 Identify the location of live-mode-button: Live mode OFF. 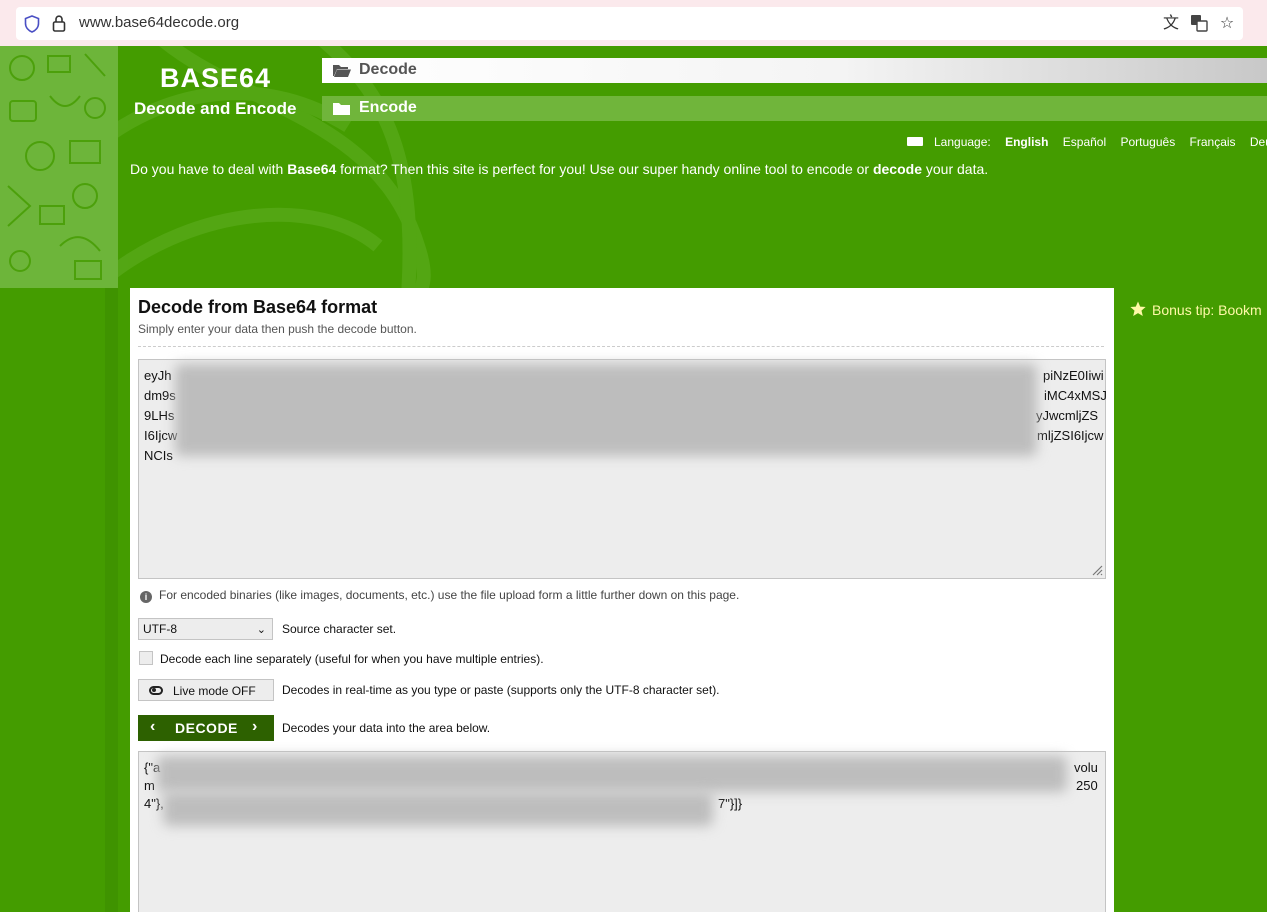
(206, 690).